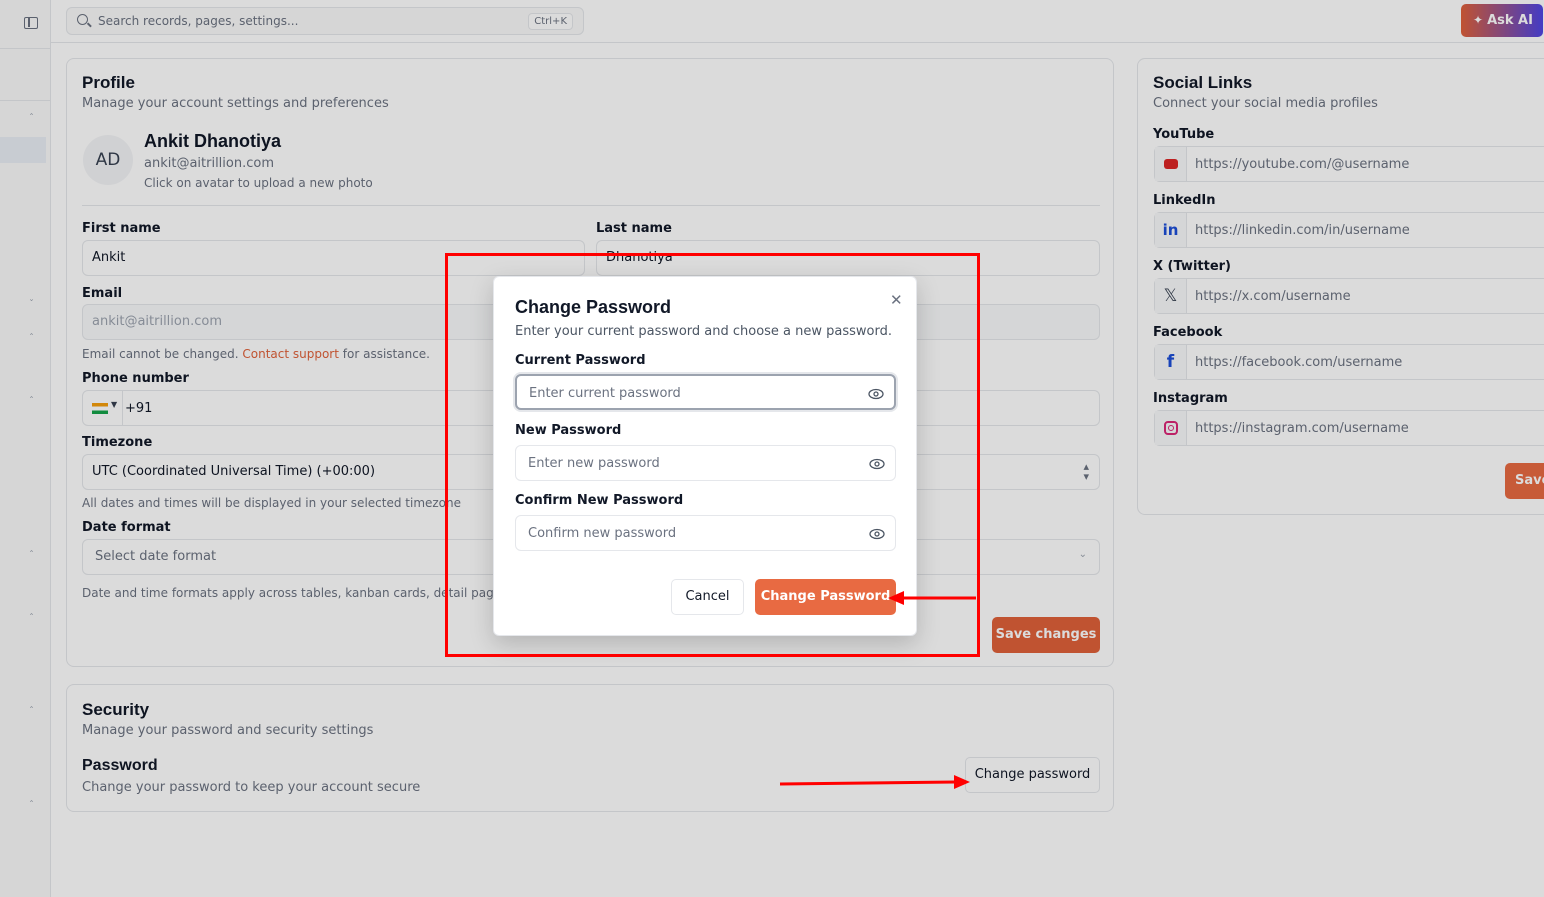  Describe the element at coordinates (877, 690) in the screenshot. I see `annotation-arrows` at that location.